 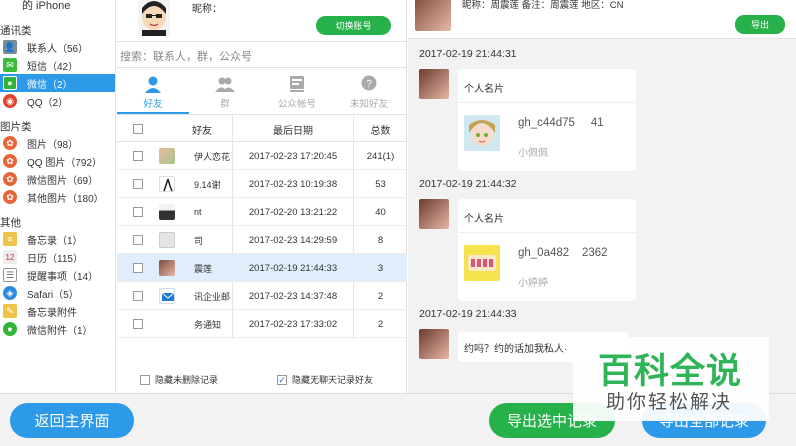 I want to click on friend-icon, so click(x=153, y=84).